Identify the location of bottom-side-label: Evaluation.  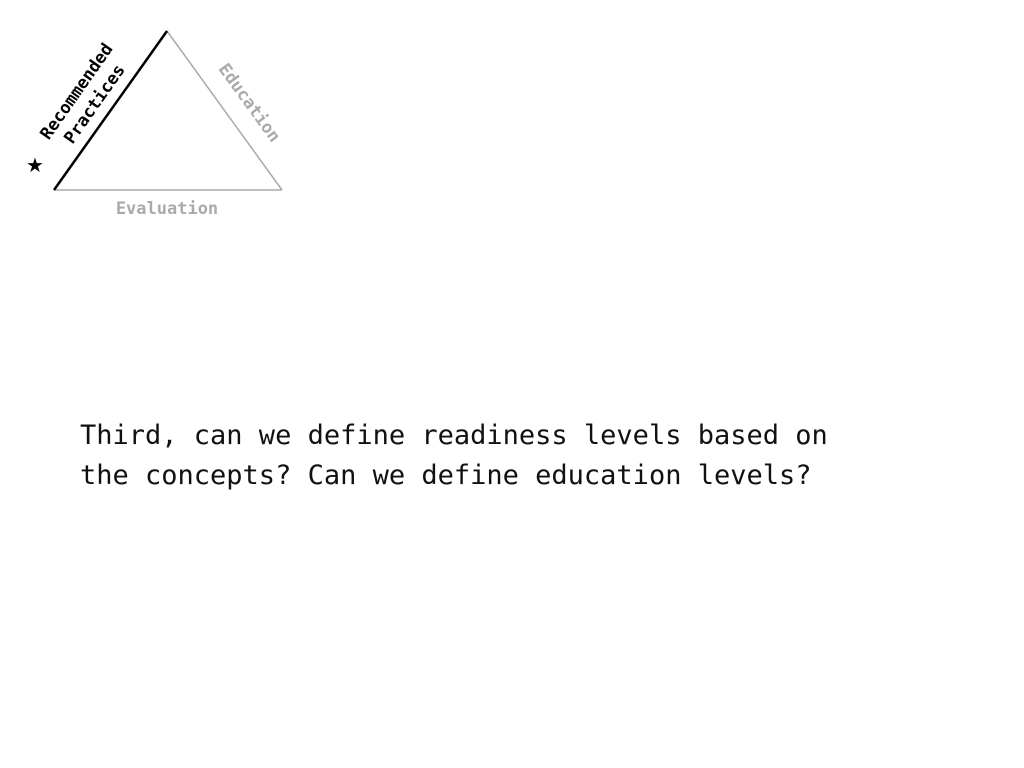
(167, 209).